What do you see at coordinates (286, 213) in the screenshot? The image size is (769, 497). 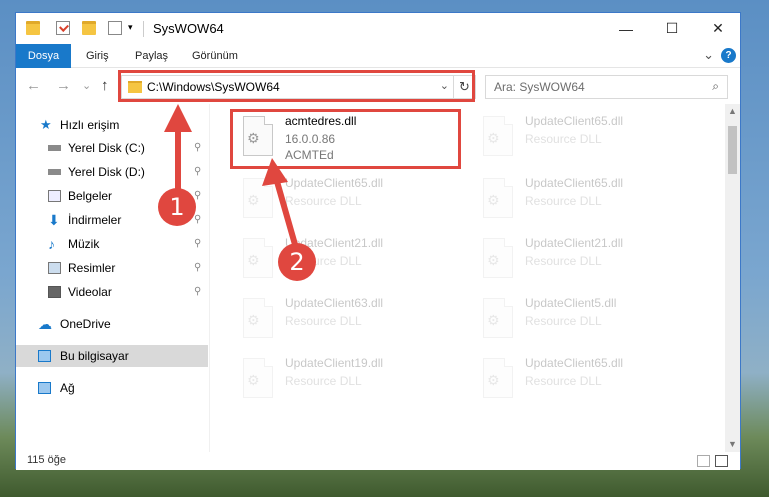 I see `arrow-2-shaft` at bounding box center [286, 213].